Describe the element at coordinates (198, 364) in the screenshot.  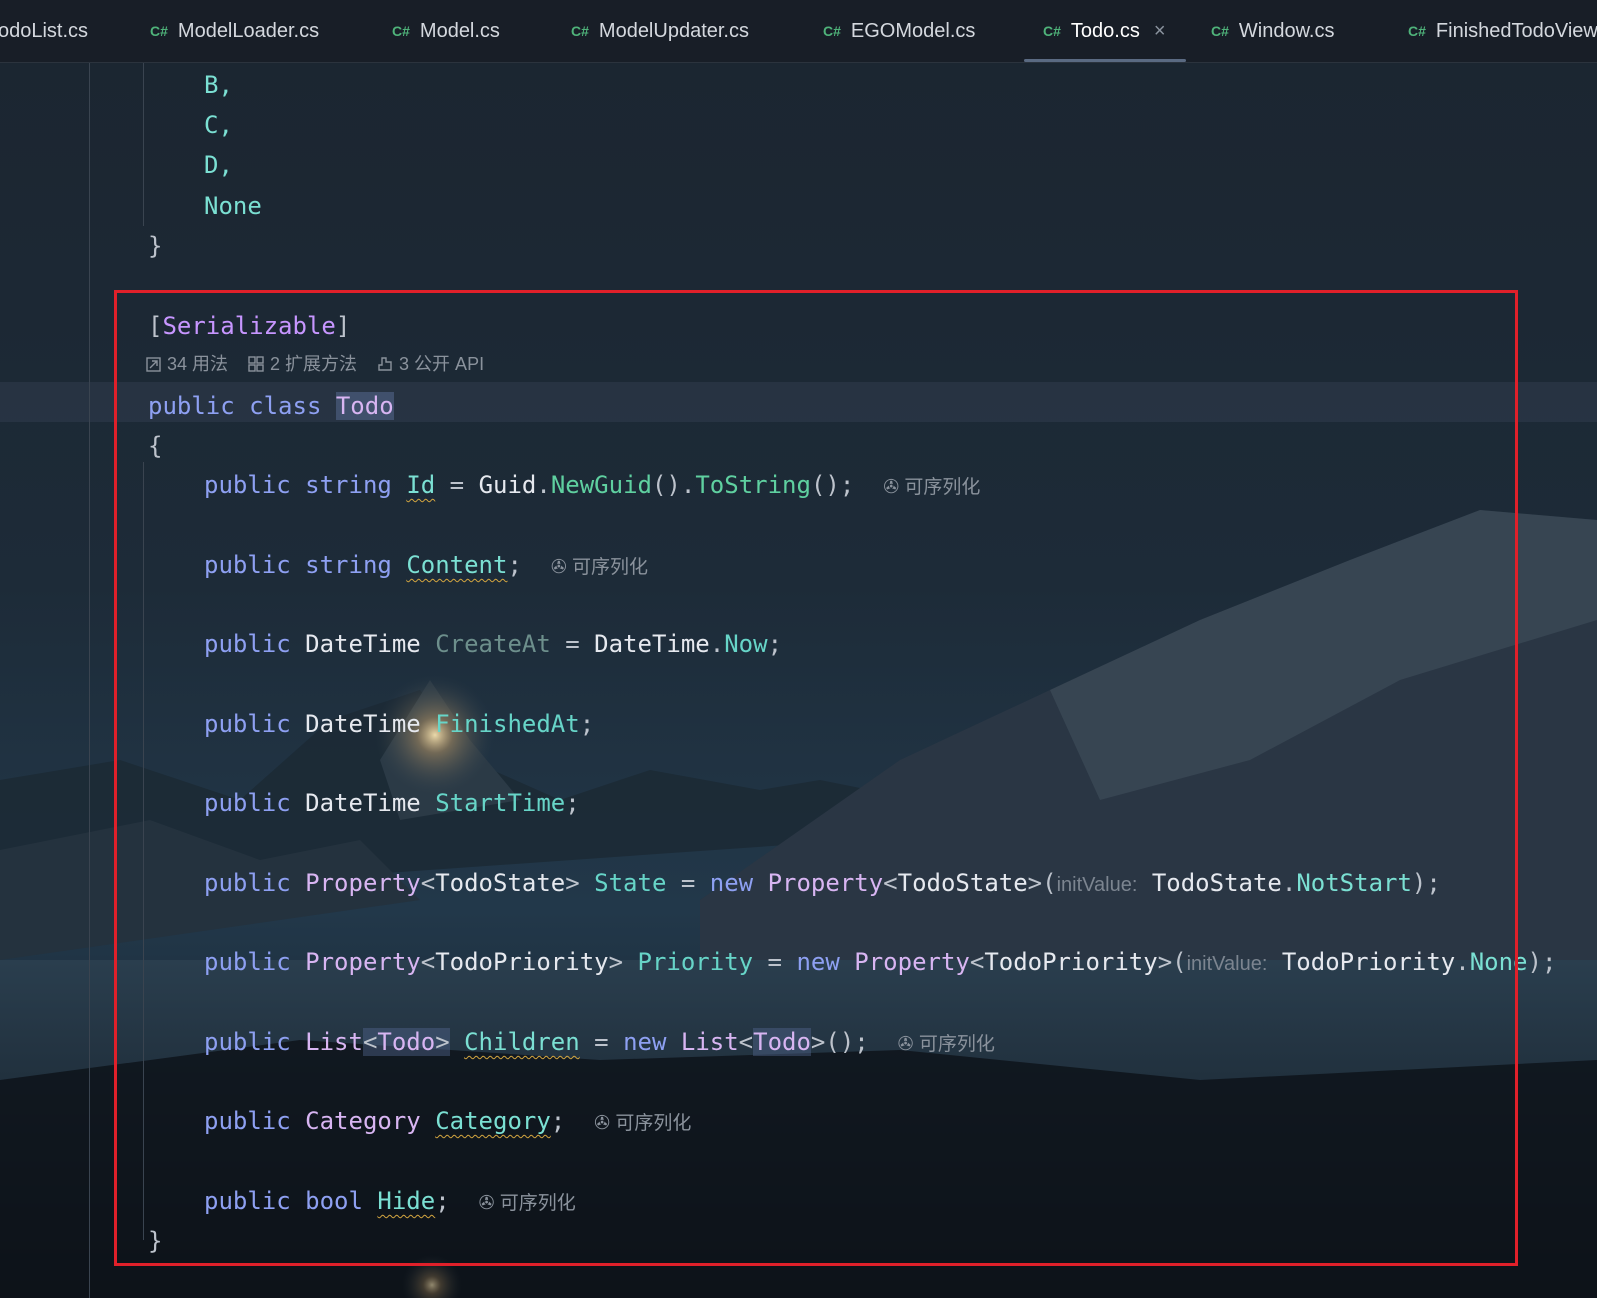
I see `usages-count: 34 用法` at that location.